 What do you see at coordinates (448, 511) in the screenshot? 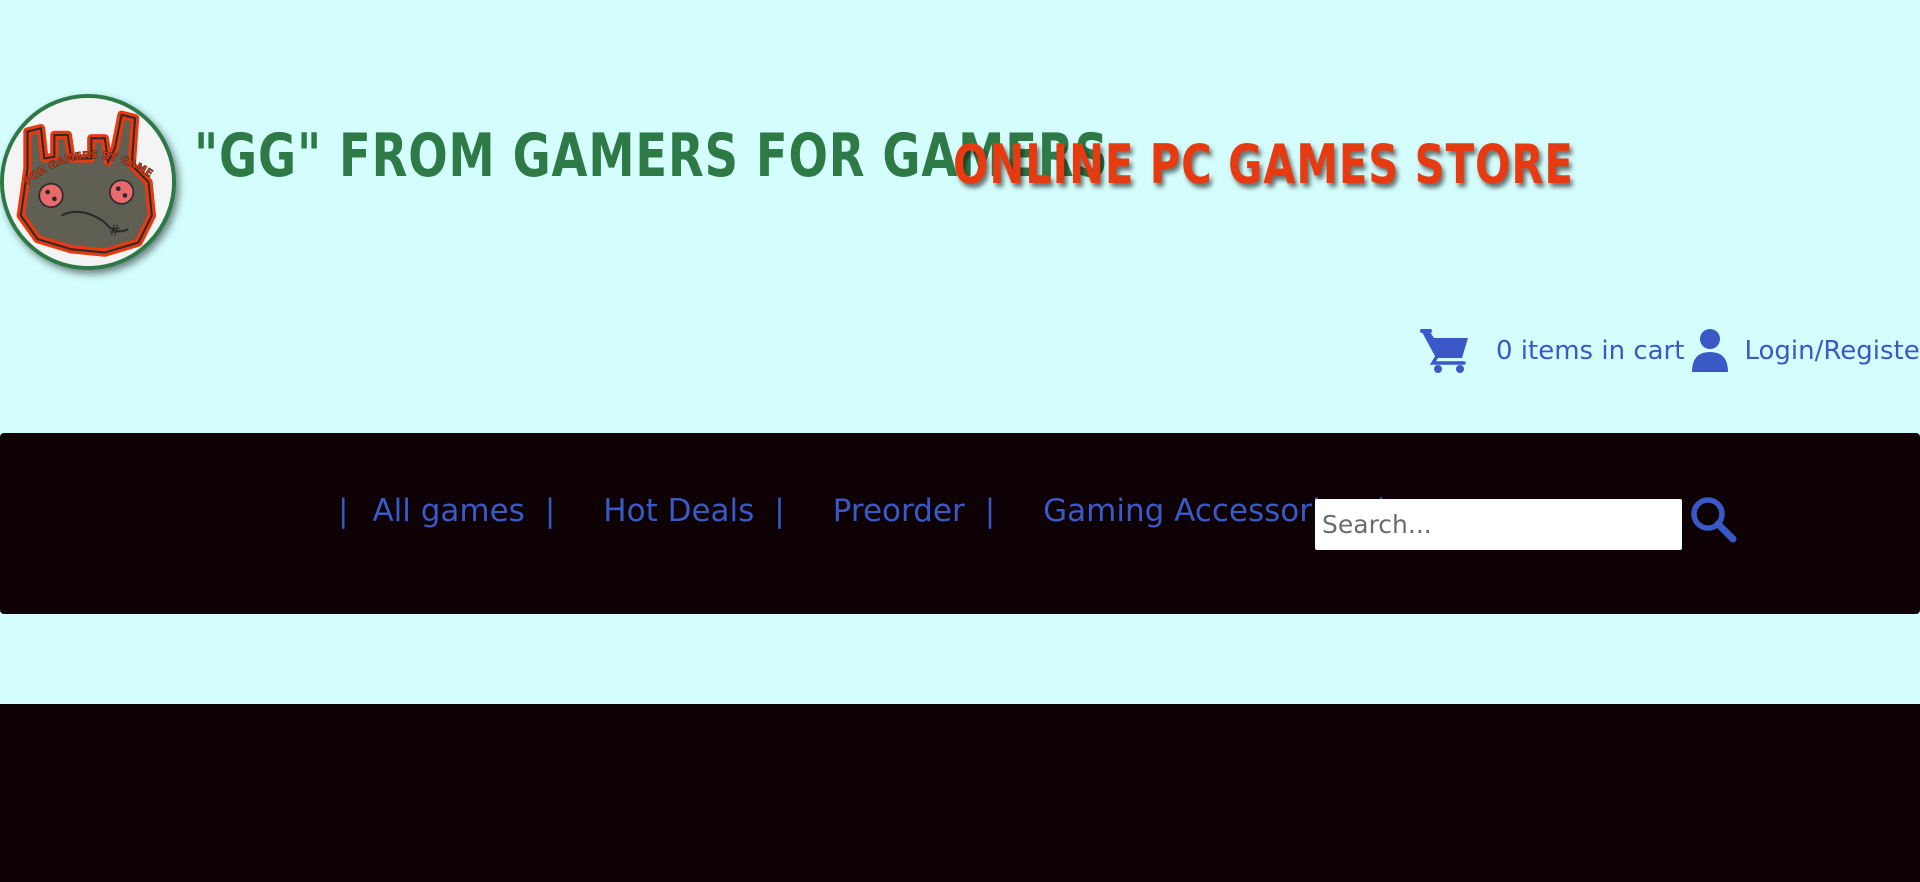
I see `nav-item-all-games: All games` at bounding box center [448, 511].